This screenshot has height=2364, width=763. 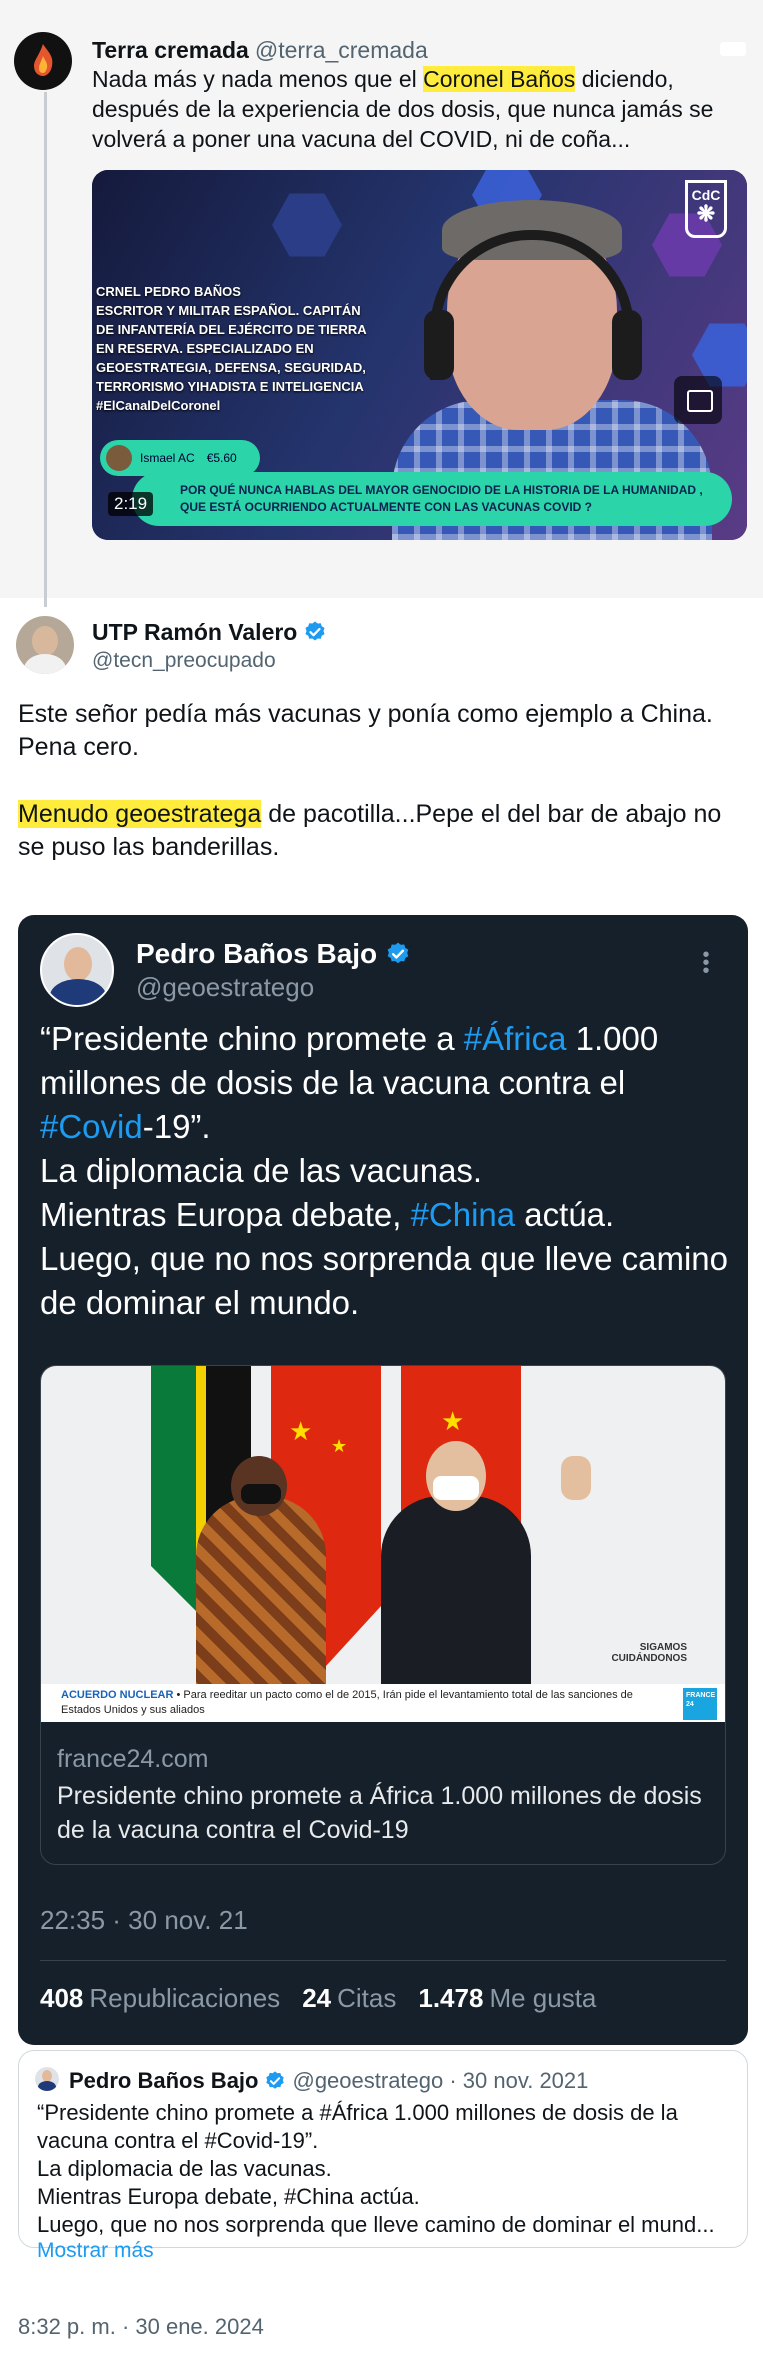 What do you see at coordinates (700, 1704) in the screenshot?
I see `channel-logo: FRANCE 24` at bounding box center [700, 1704].